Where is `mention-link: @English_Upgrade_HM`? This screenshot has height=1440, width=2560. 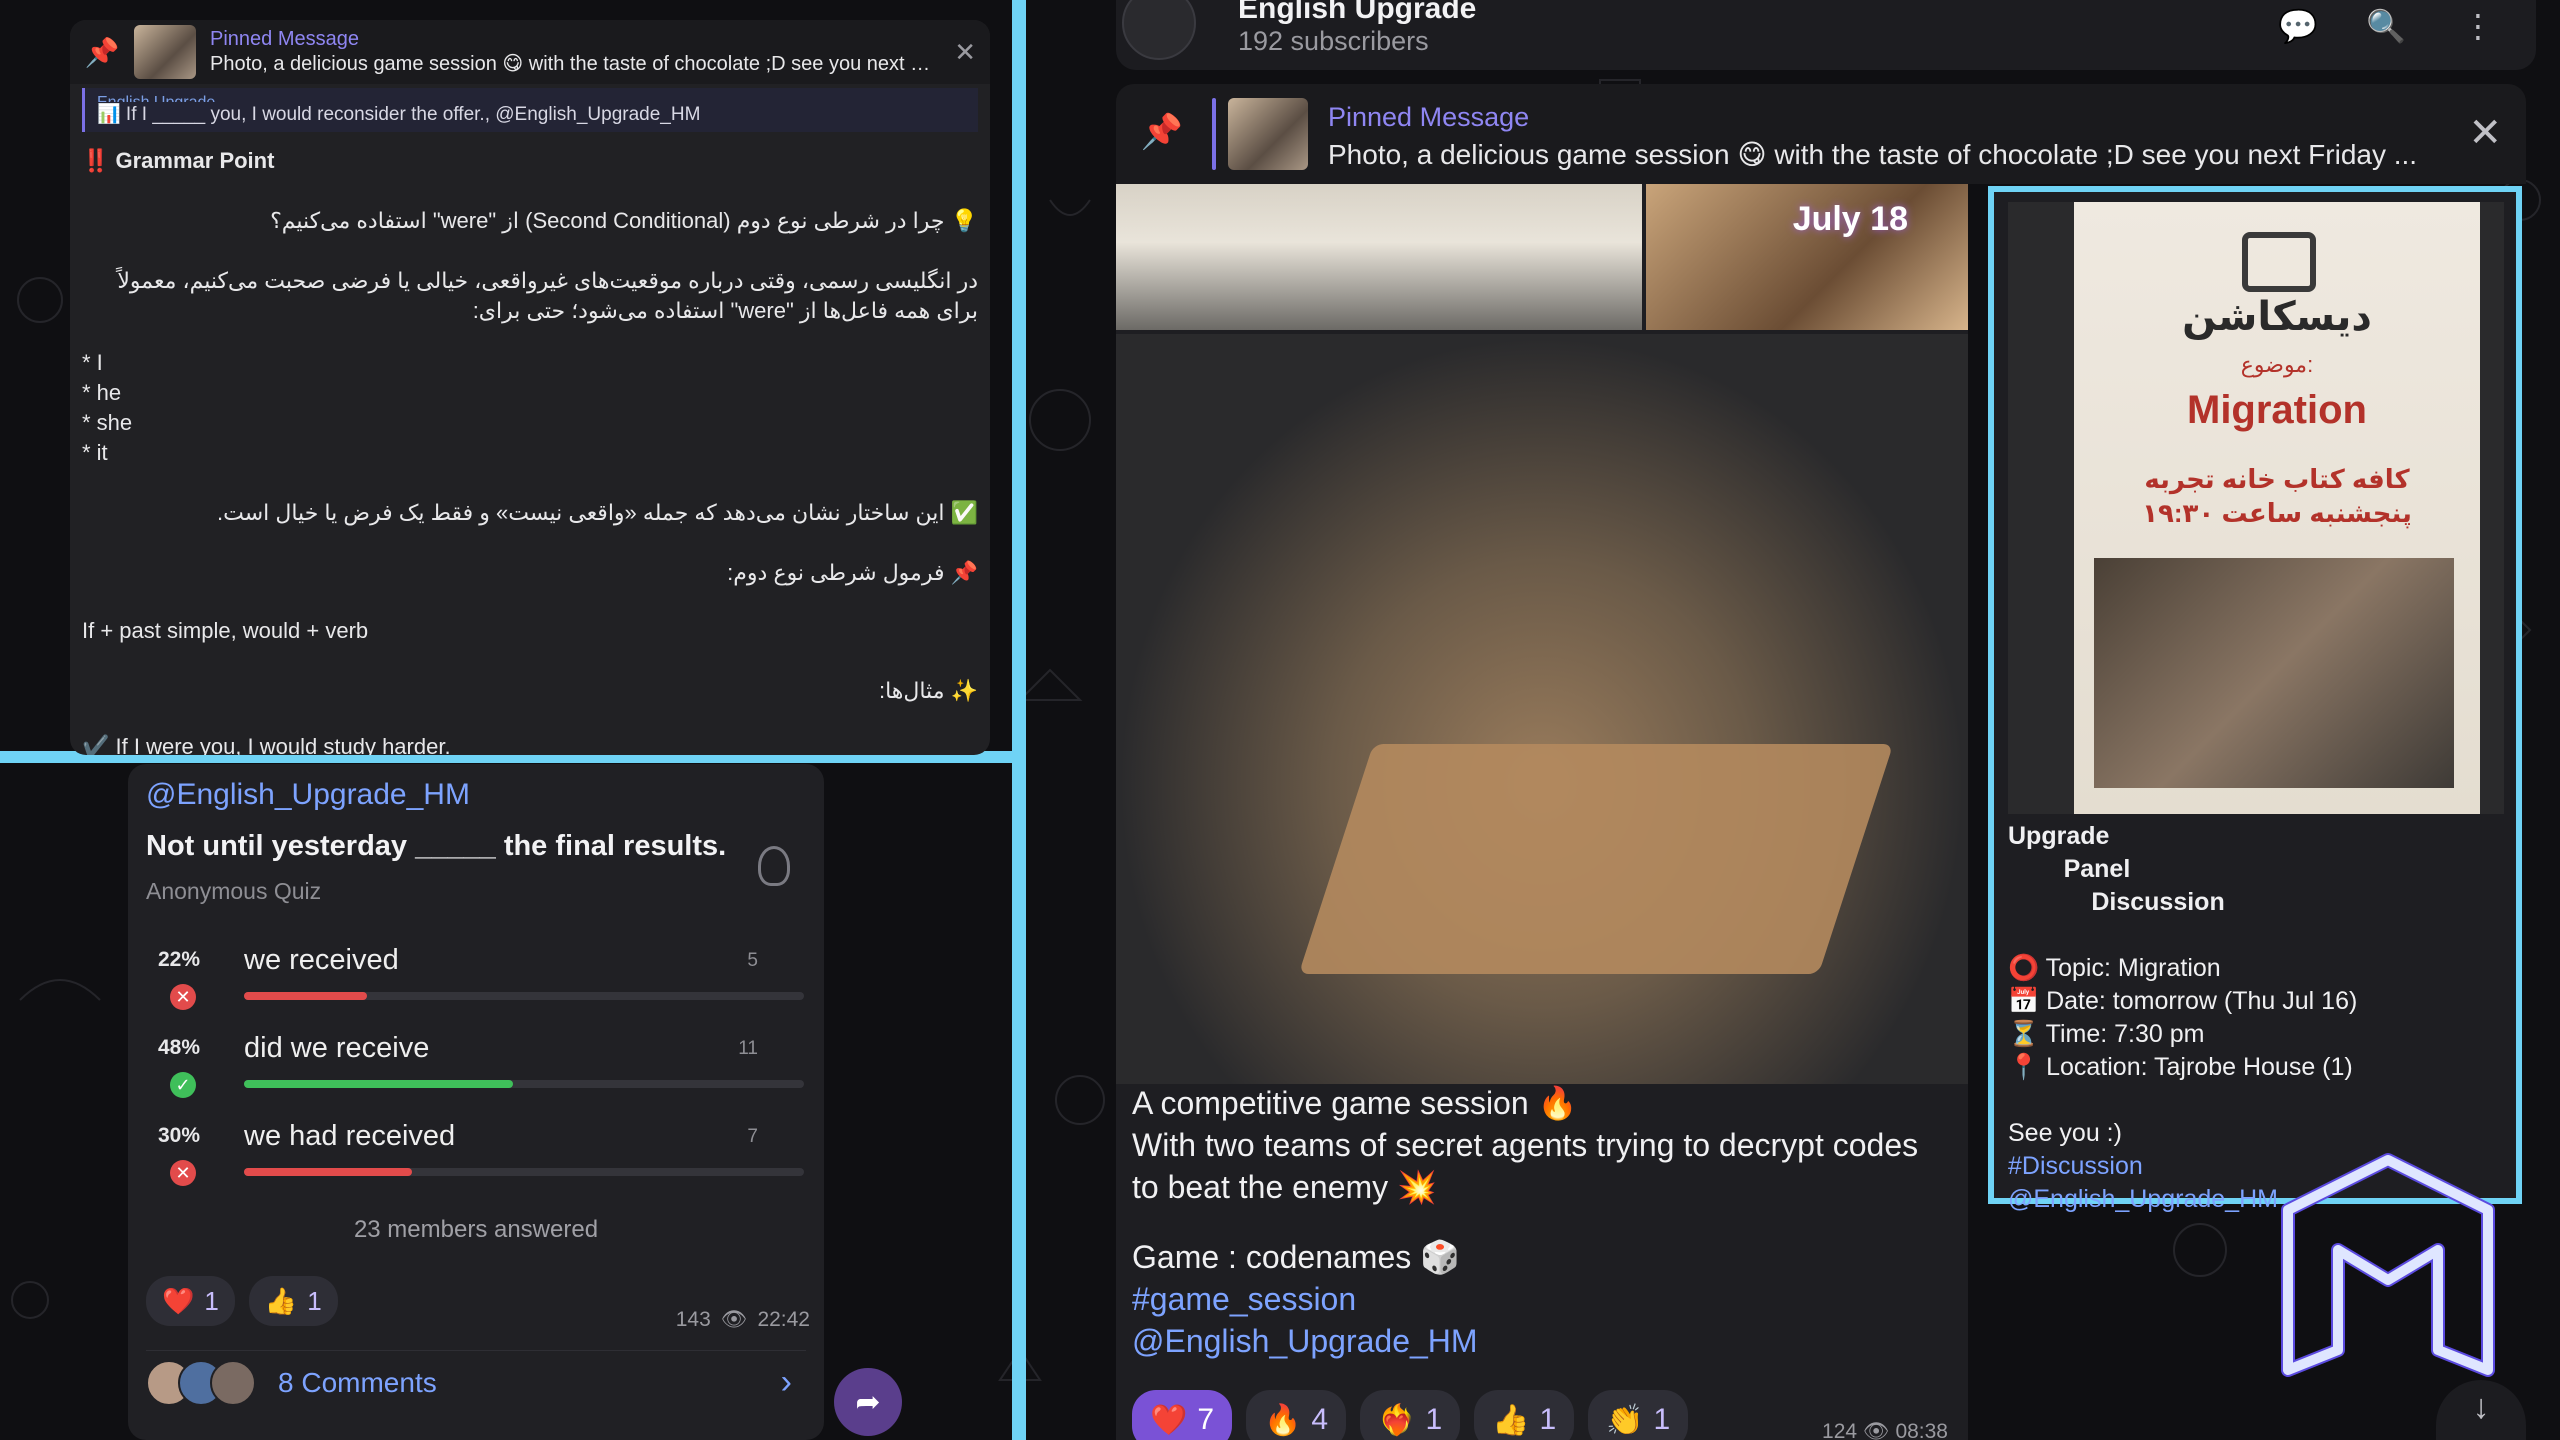 mention-link: @English_Upgrade_HM is located at coordinates (1542, 1341).